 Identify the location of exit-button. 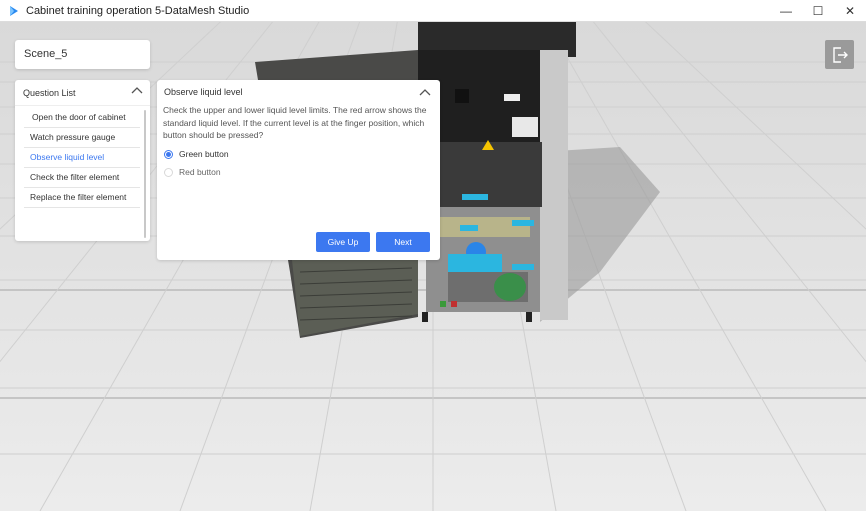
(839, 54).